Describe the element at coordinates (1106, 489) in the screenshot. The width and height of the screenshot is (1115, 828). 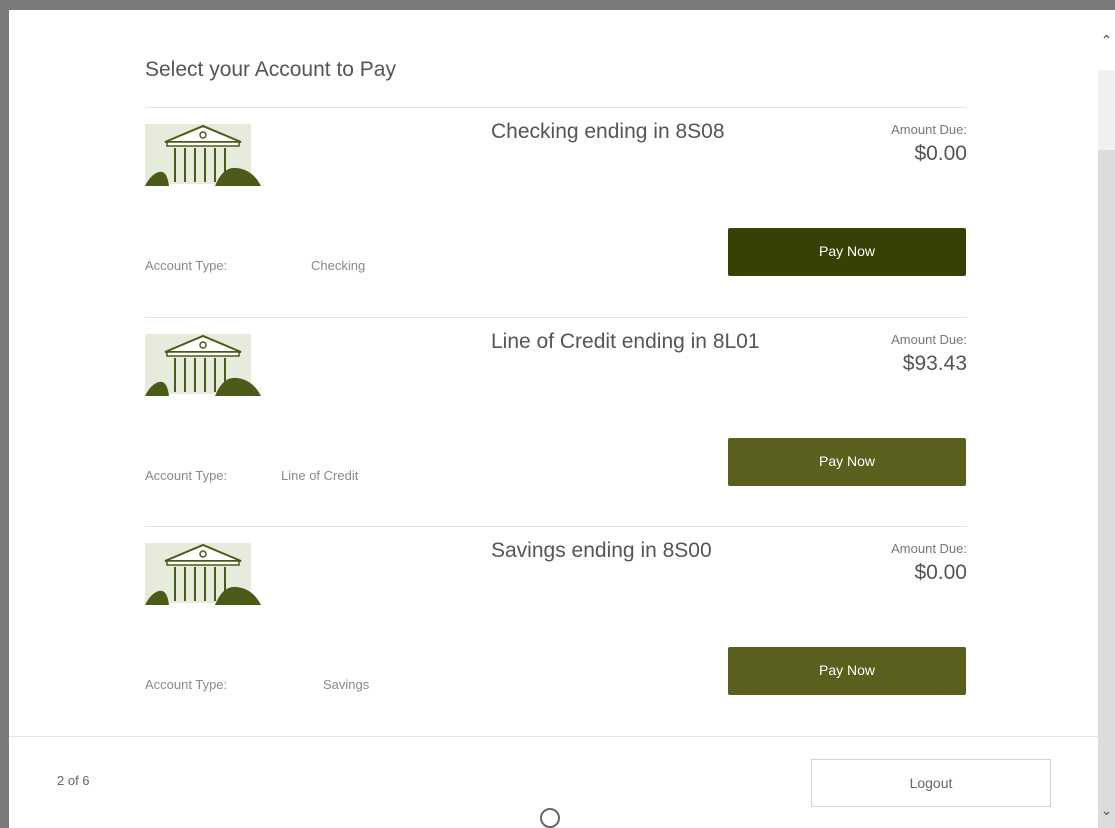
I see `scrollbar-thumb` at that location.